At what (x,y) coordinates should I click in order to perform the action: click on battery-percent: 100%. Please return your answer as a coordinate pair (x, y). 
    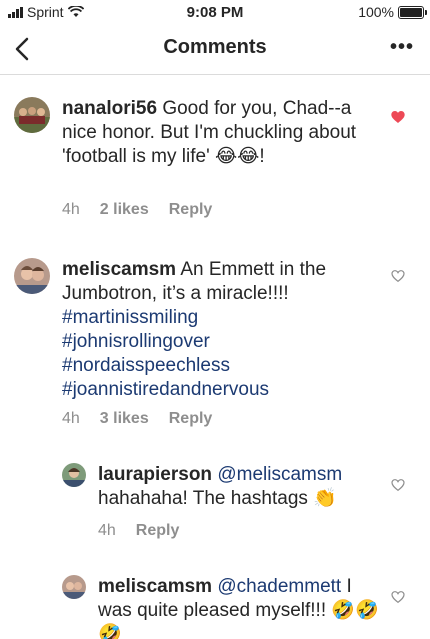
    Looking at the image, I should click on (376, 12).